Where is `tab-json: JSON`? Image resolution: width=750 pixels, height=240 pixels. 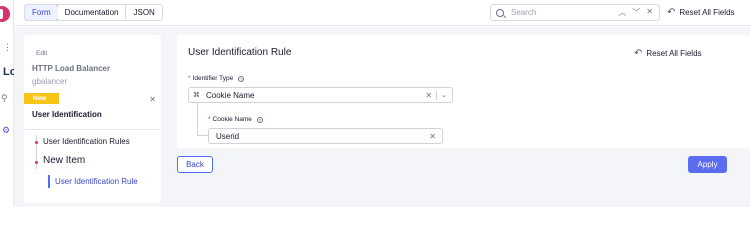
tab-json: JSON is located at coordinates (144, 12).